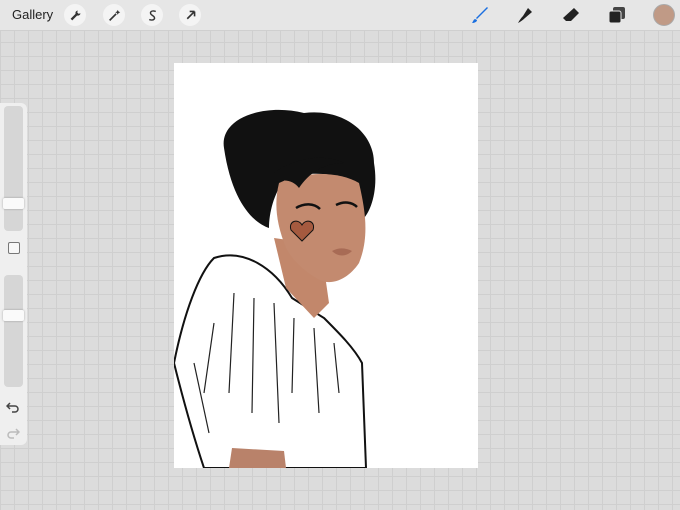  What do you see at coordinates (571, 15) in the screenshot?
I see `eraser-icon` at bounding box center [571, 15].